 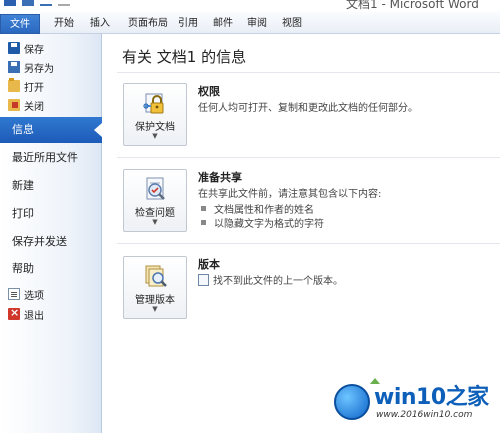 I want to click on watermark: win10之家 www.2016win10.com, so click(x=415, y=404).